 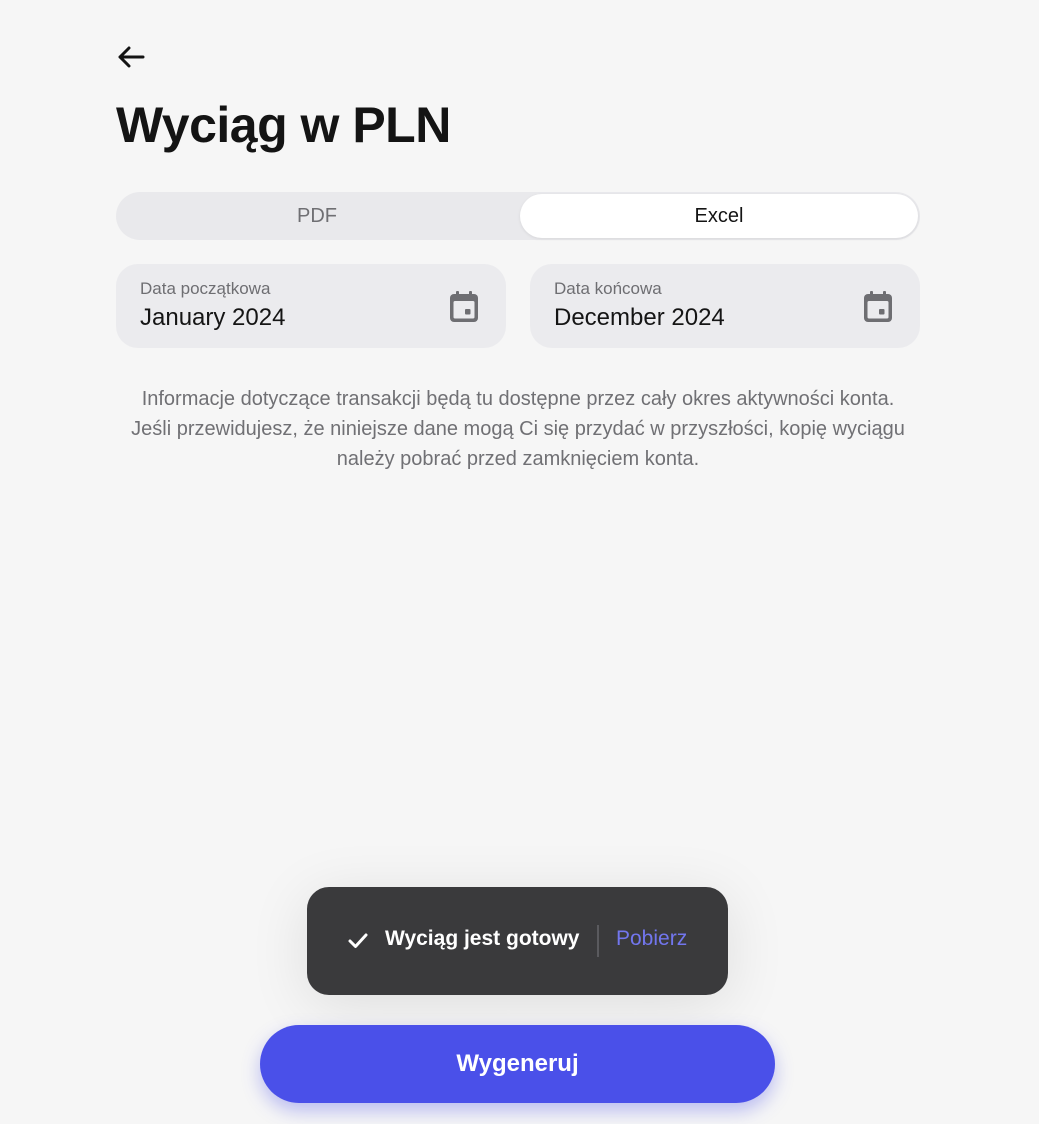 I want to click on check-icon, so click(x=358, y=940).